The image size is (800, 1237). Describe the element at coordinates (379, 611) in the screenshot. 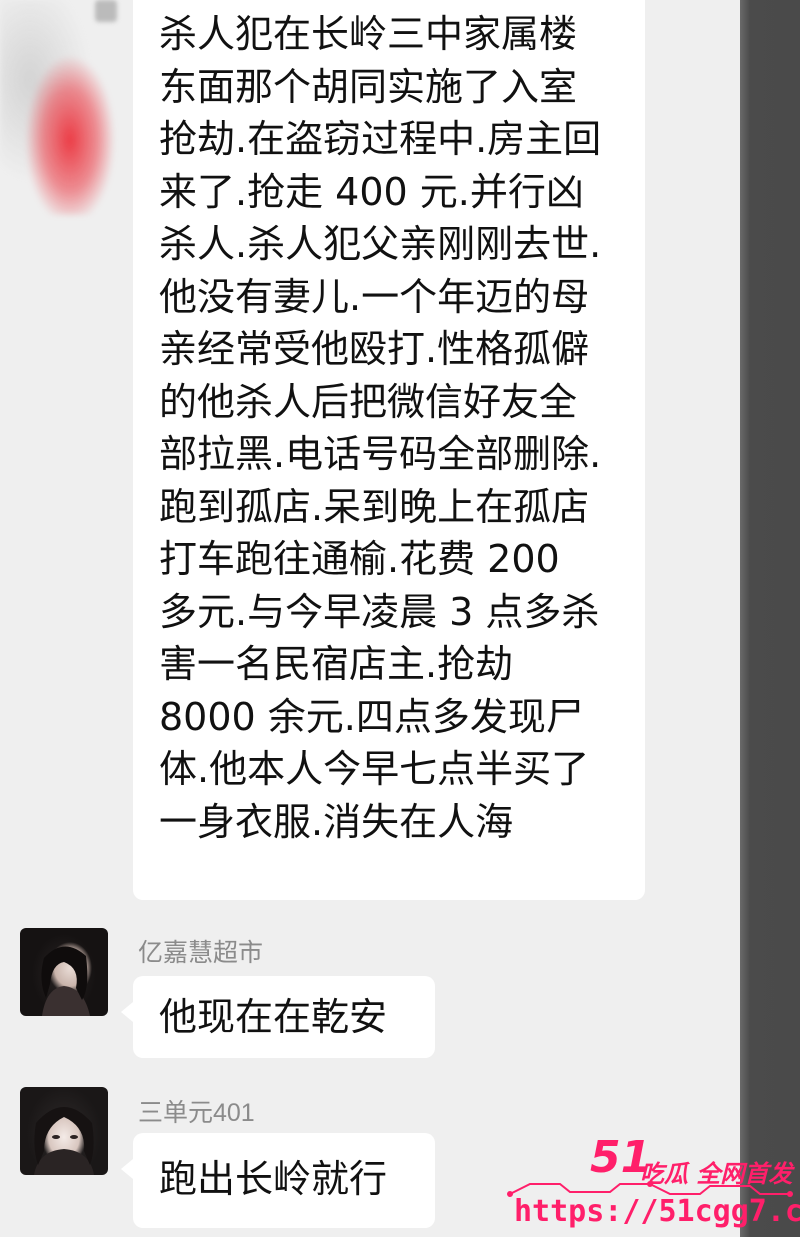

I see `message-line: 多元.与今早凌晨 3 点多杀` at that location.